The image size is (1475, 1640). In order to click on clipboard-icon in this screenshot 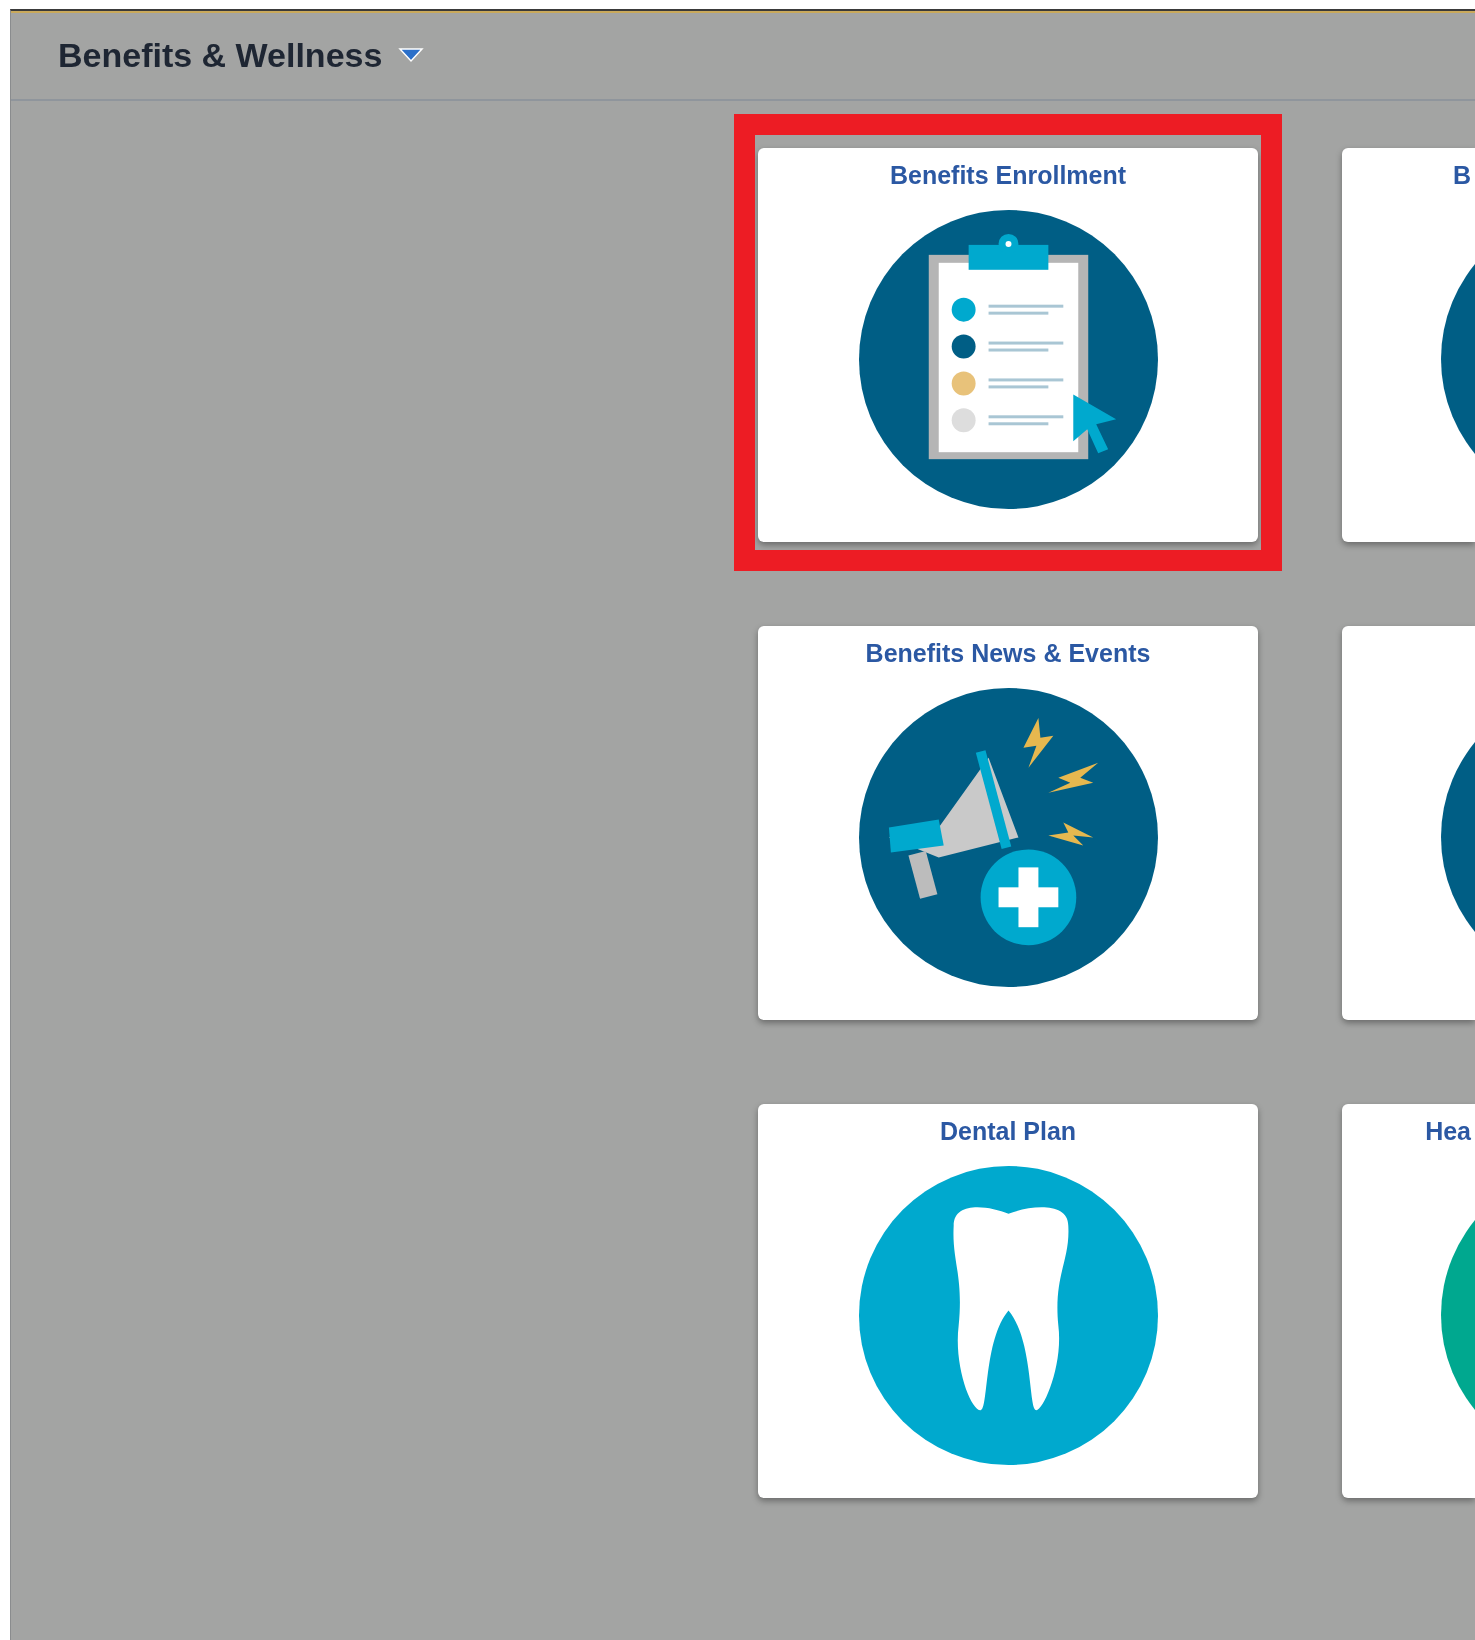, I will do `click(1008, 359)`.